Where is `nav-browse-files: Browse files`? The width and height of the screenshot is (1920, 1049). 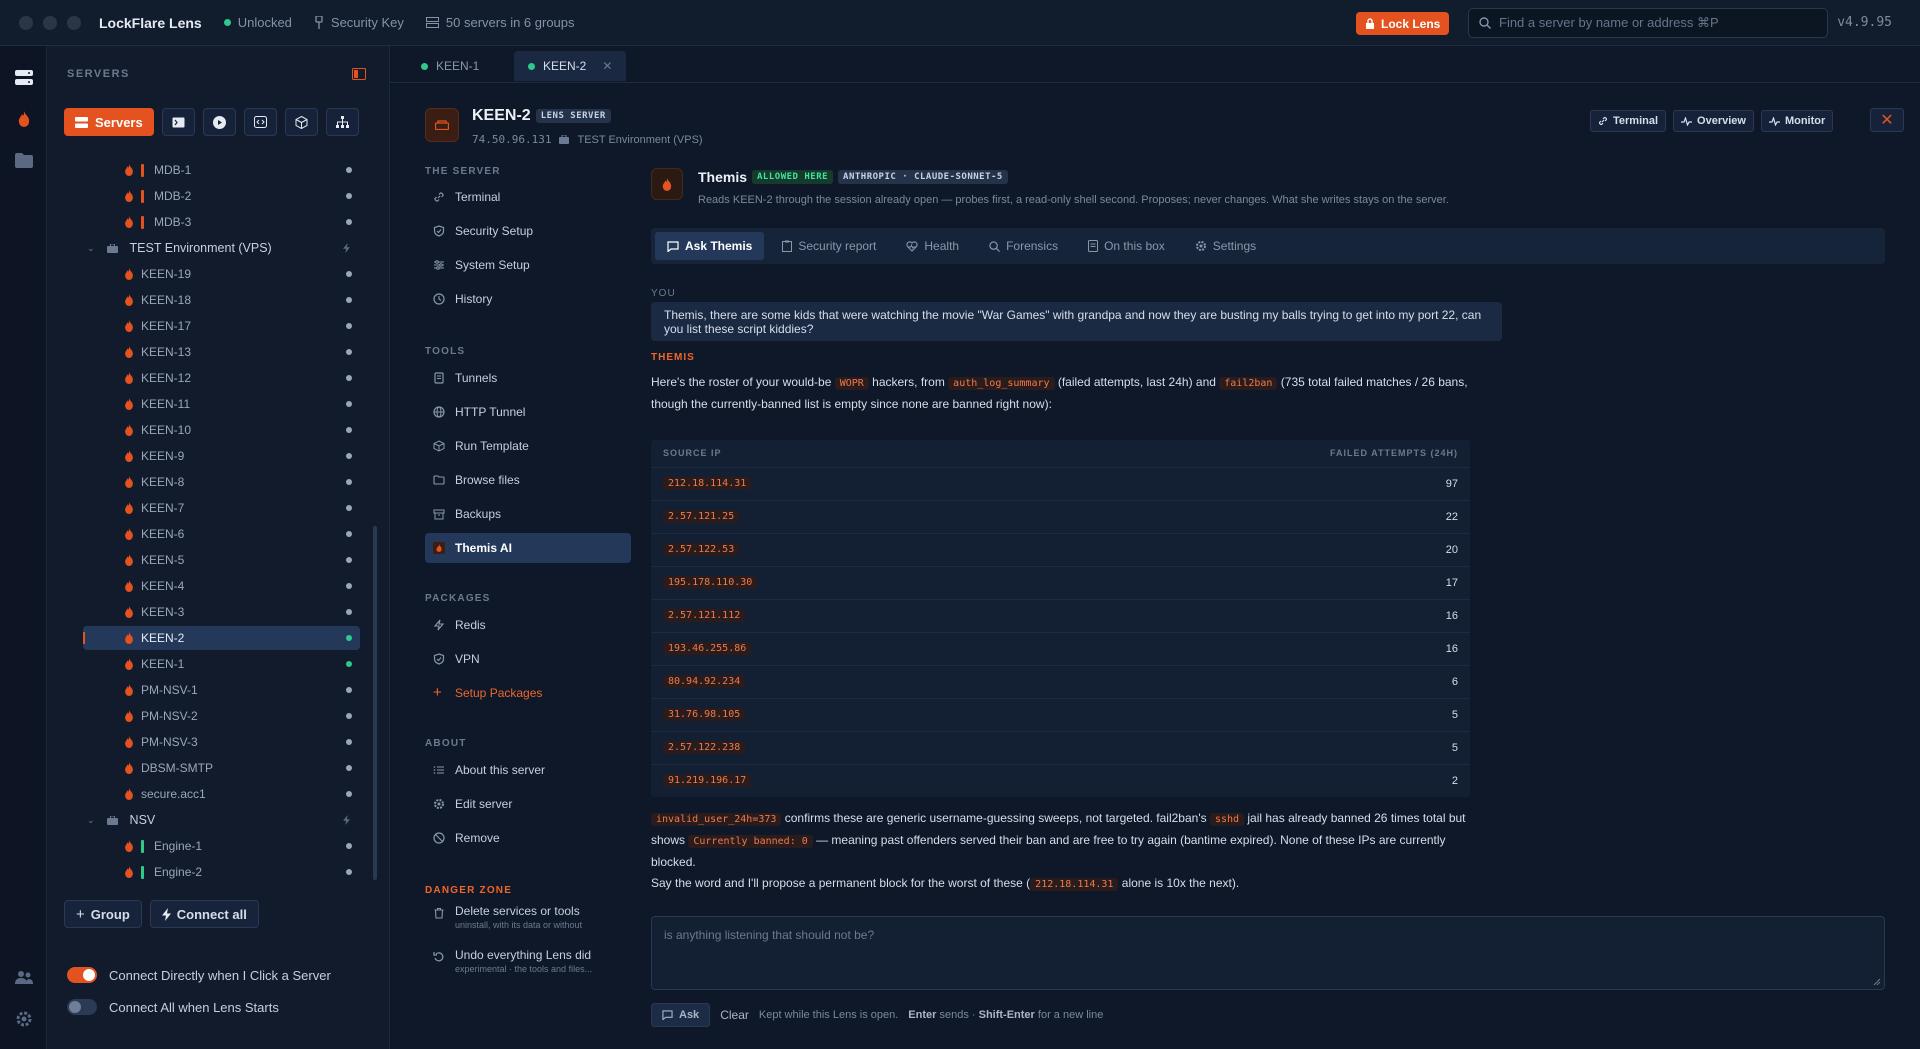
nav-browse-files: Browse files is located at coordinates (528, 480).